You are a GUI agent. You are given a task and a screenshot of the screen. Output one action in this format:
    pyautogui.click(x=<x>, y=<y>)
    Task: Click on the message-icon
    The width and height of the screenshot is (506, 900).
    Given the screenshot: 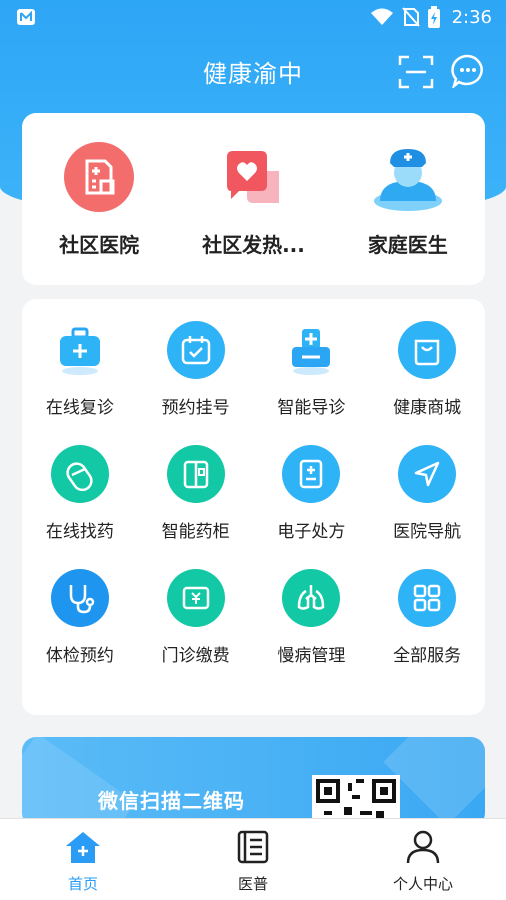 What is the action you would take?
    pyautogui.click(x=468, y=71)
    